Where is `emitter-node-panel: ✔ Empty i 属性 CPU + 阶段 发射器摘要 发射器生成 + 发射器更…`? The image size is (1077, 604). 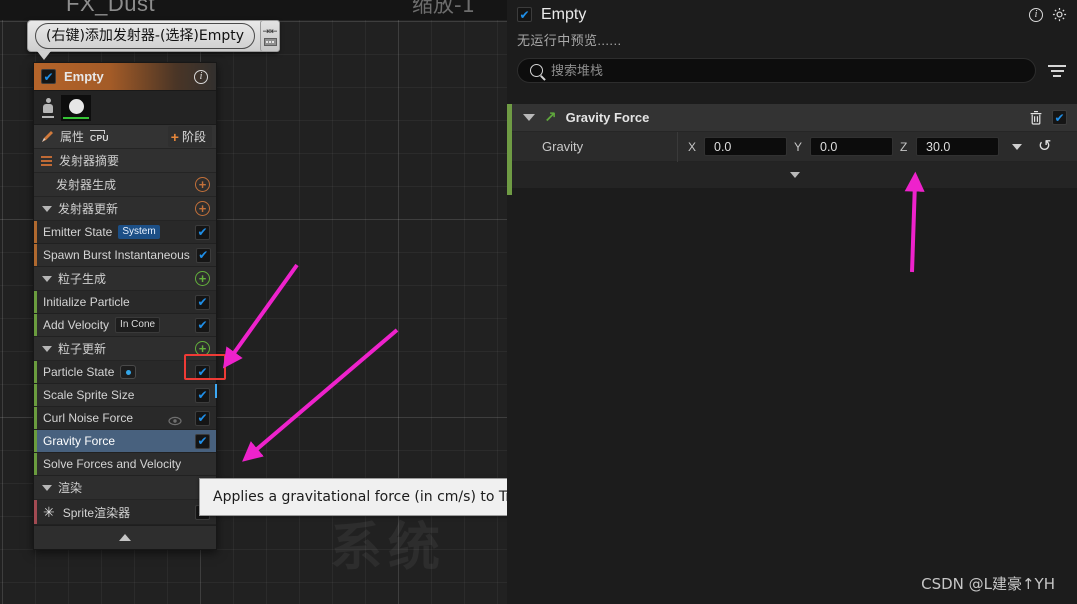 emitter-node-panel: ✔ Empty i 属性 CPU + 阶段 发射器摘要 发射器生成 + 发射器更… is located at coordinates (125, 306).